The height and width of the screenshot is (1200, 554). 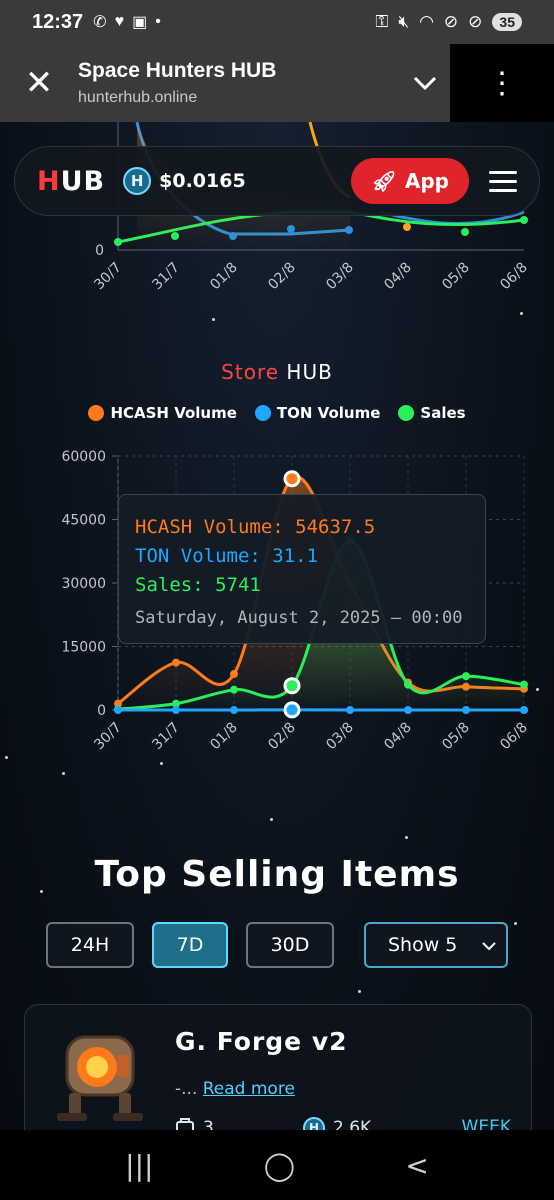 I want to click on tooltip-hcash: HCASH Volume: 54637.5, so click(x=255, y=527).